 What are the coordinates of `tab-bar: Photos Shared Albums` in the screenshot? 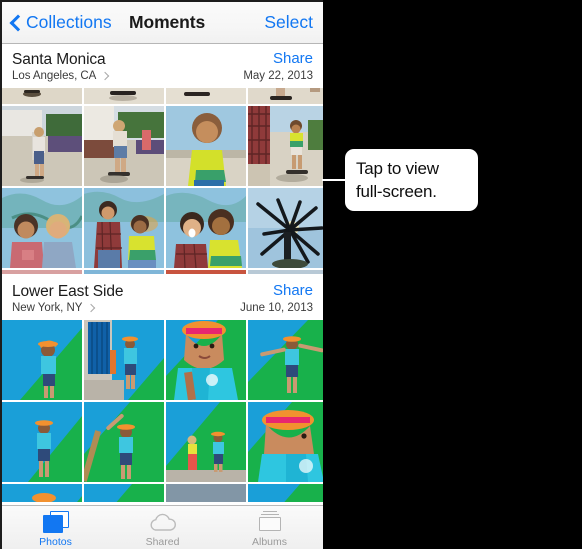 It's located at (162, 527).